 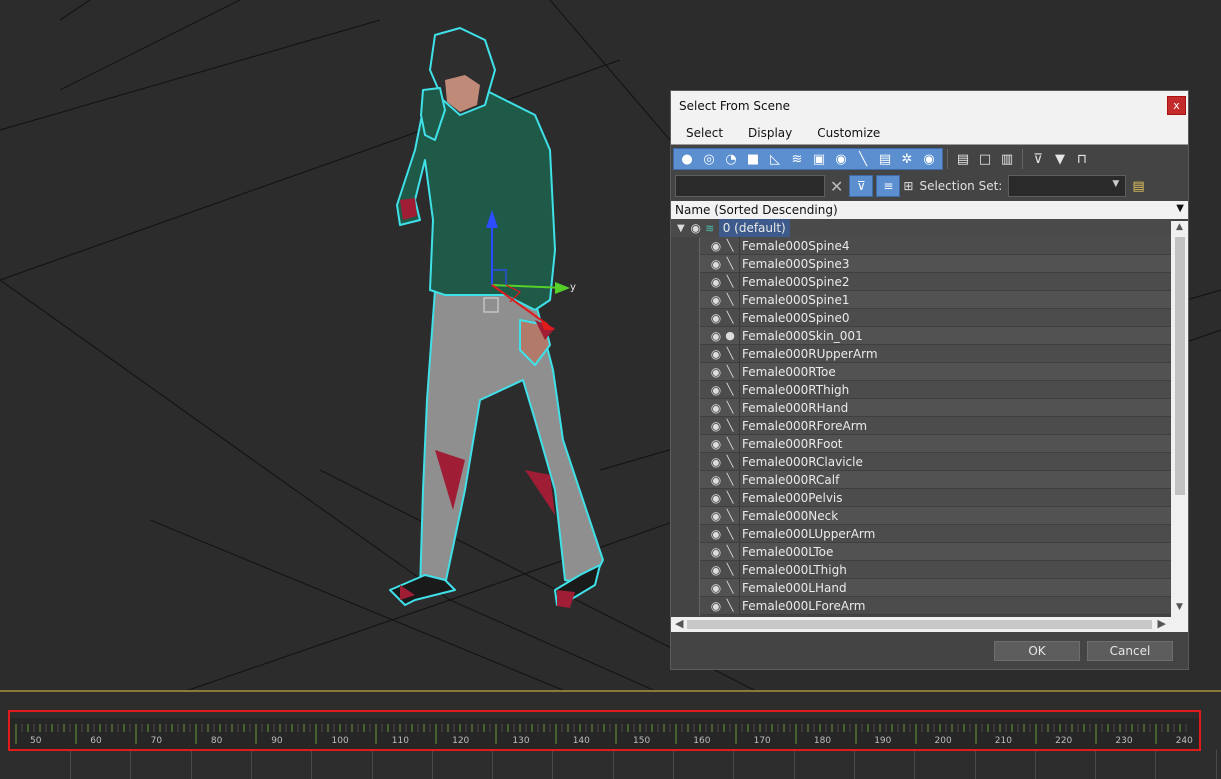 I want to click on list-item: ◉ ╲ Female000Spine3, so click(x=935, y=263).